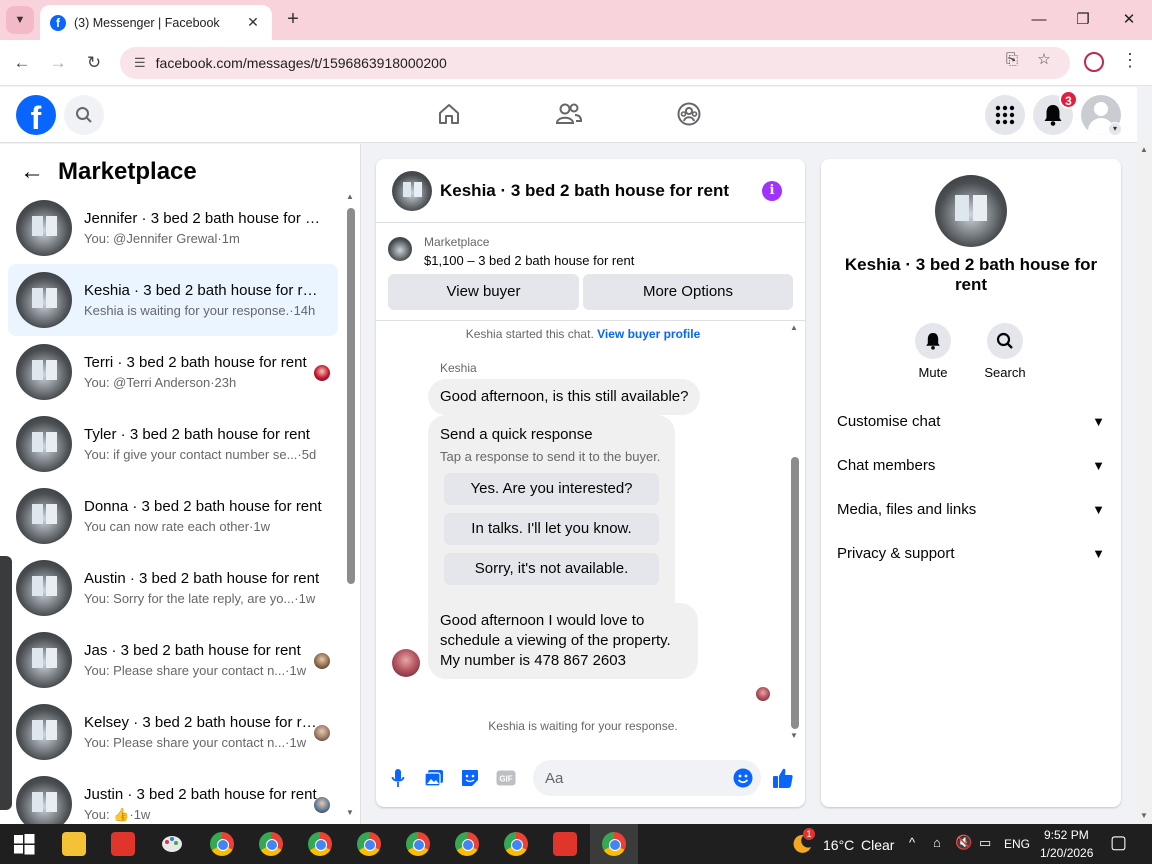 The image size is (1152, 864). I want to click on page-scroll-down-icon: ▼, so click(1144, 815).